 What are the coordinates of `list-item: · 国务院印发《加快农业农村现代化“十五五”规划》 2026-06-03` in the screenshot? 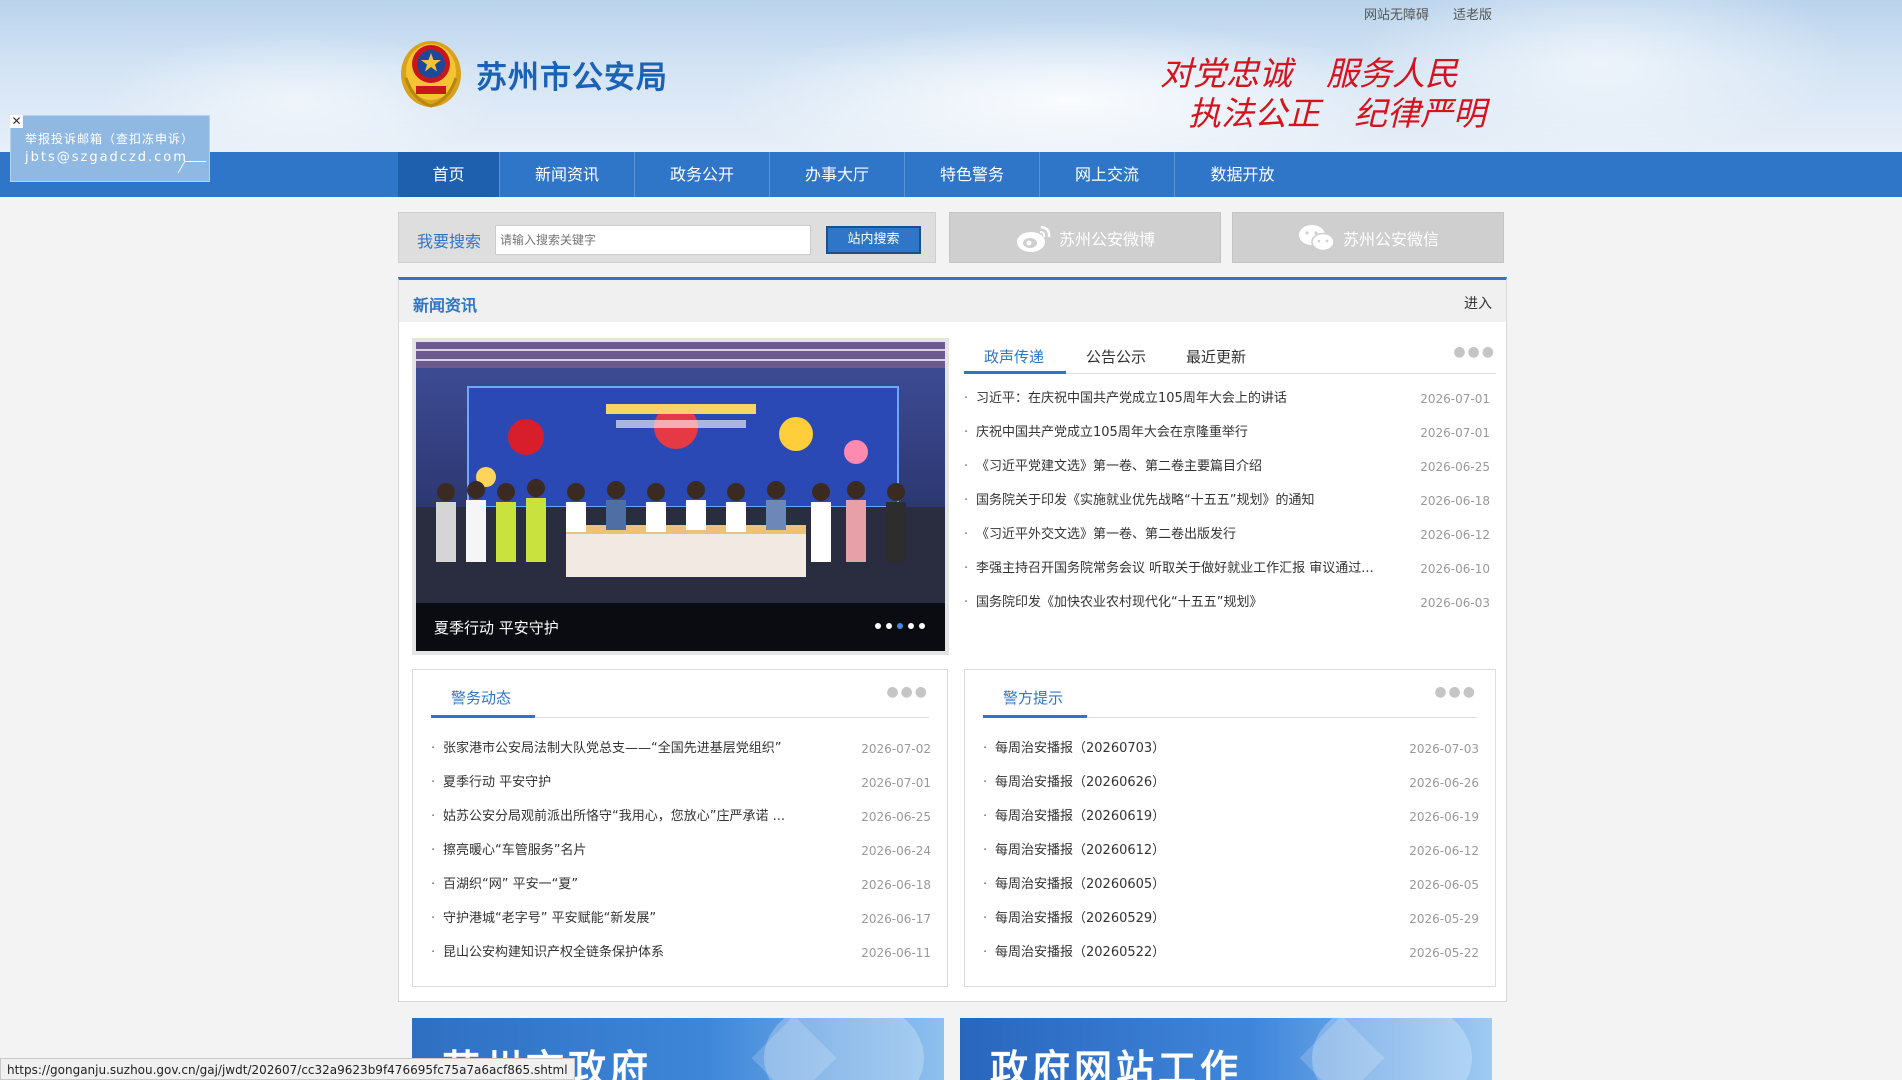 It's located at (1227, 603).